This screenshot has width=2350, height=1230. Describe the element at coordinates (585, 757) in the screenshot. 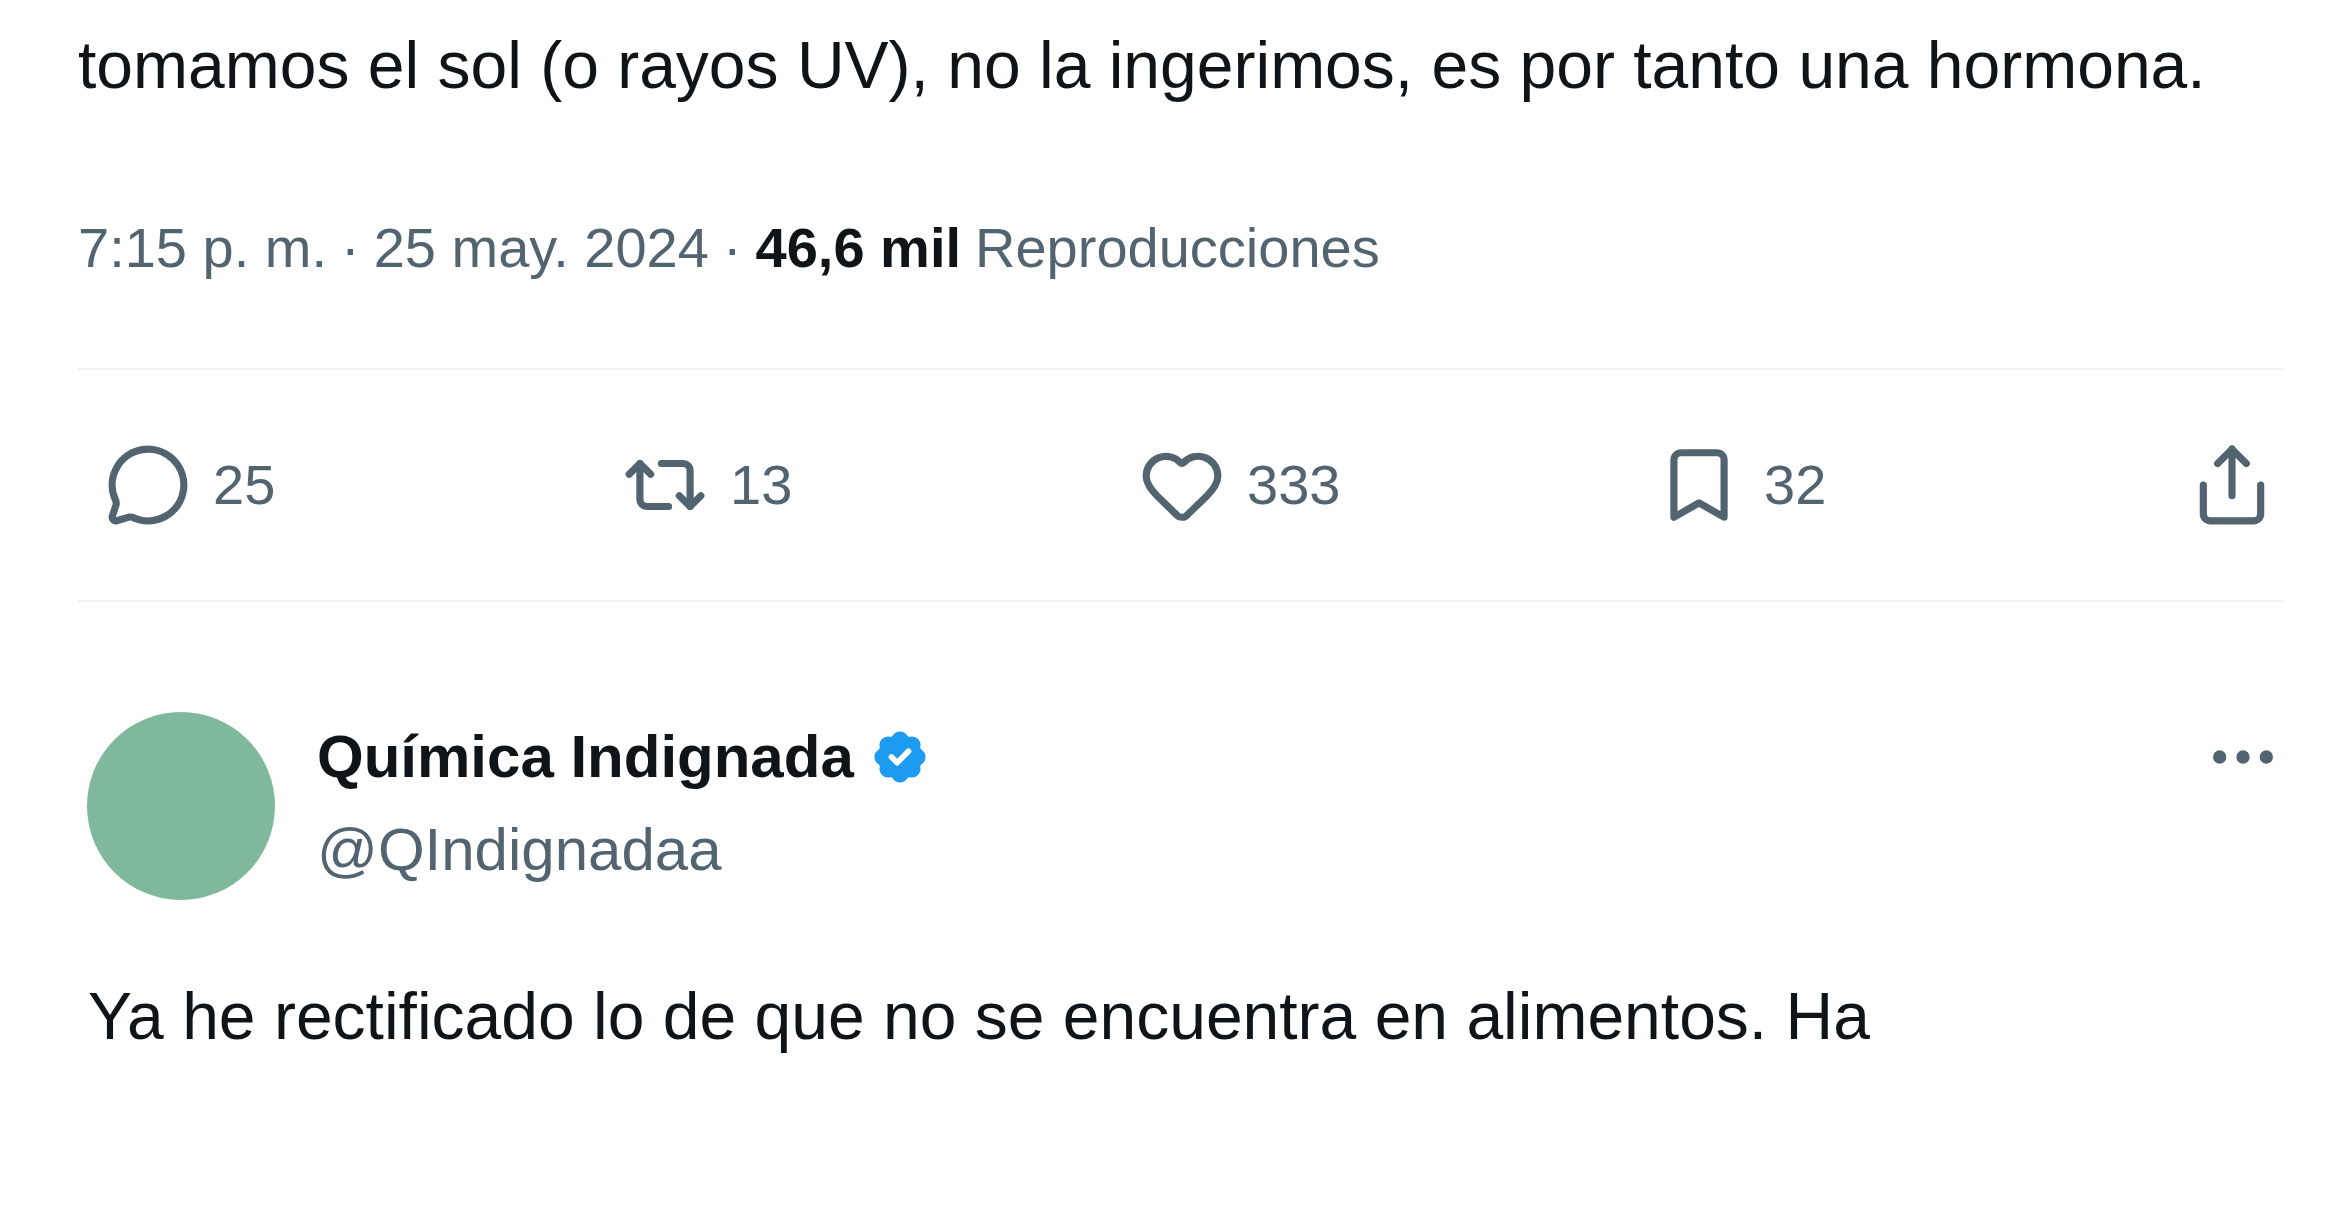

I see `author-name: Química Indignada` at that location.